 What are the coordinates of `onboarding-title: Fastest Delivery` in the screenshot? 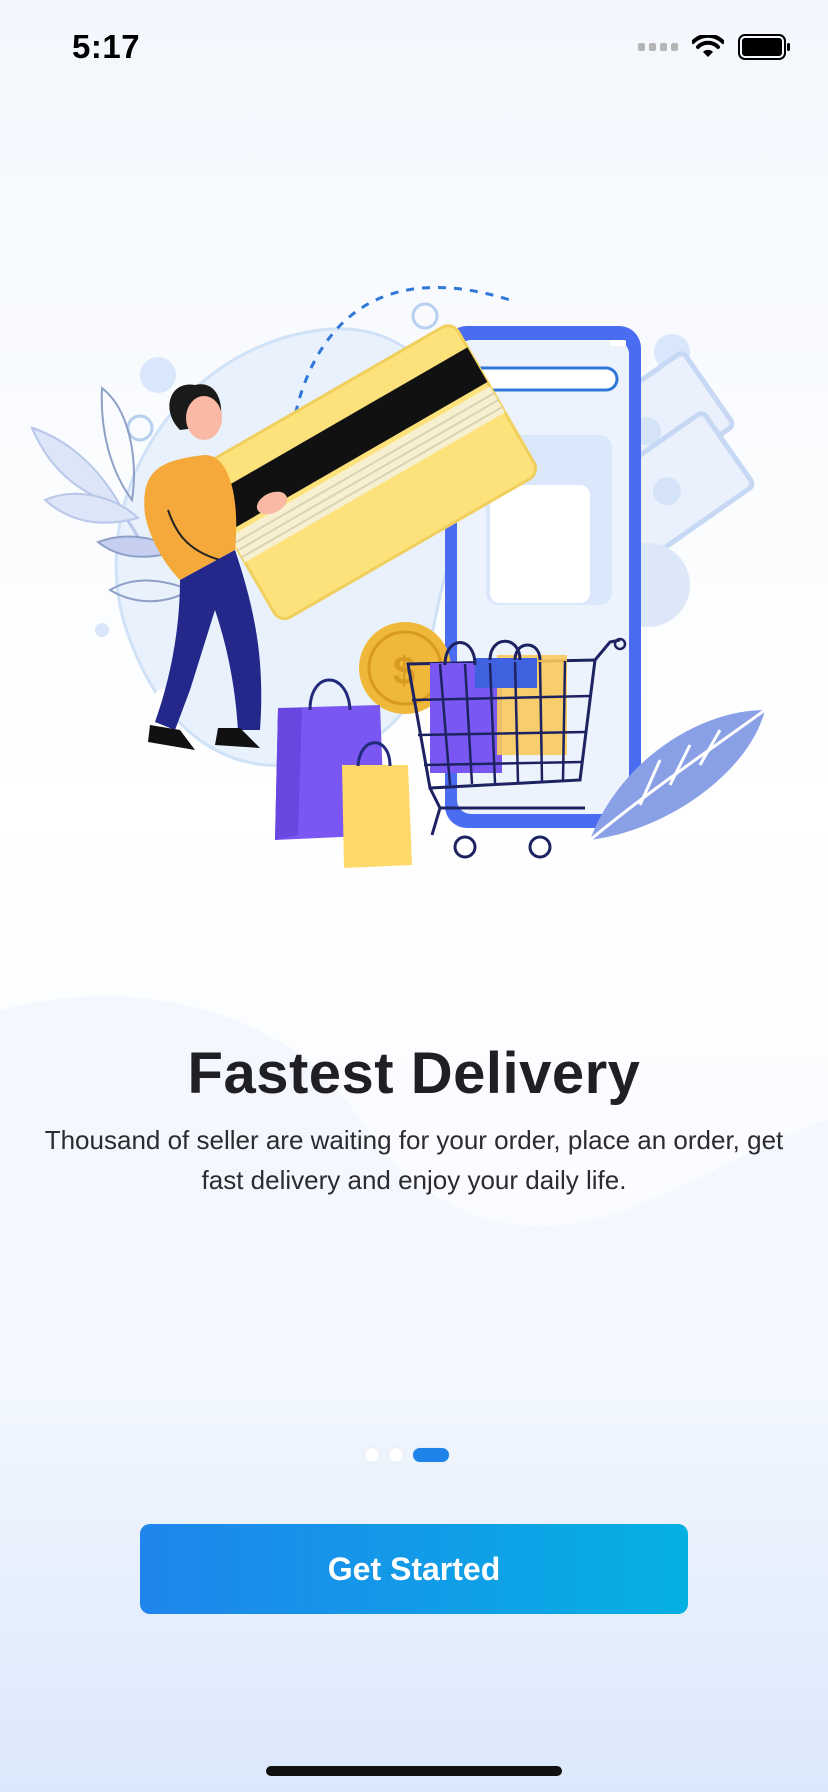 It's located at (414, 1073).